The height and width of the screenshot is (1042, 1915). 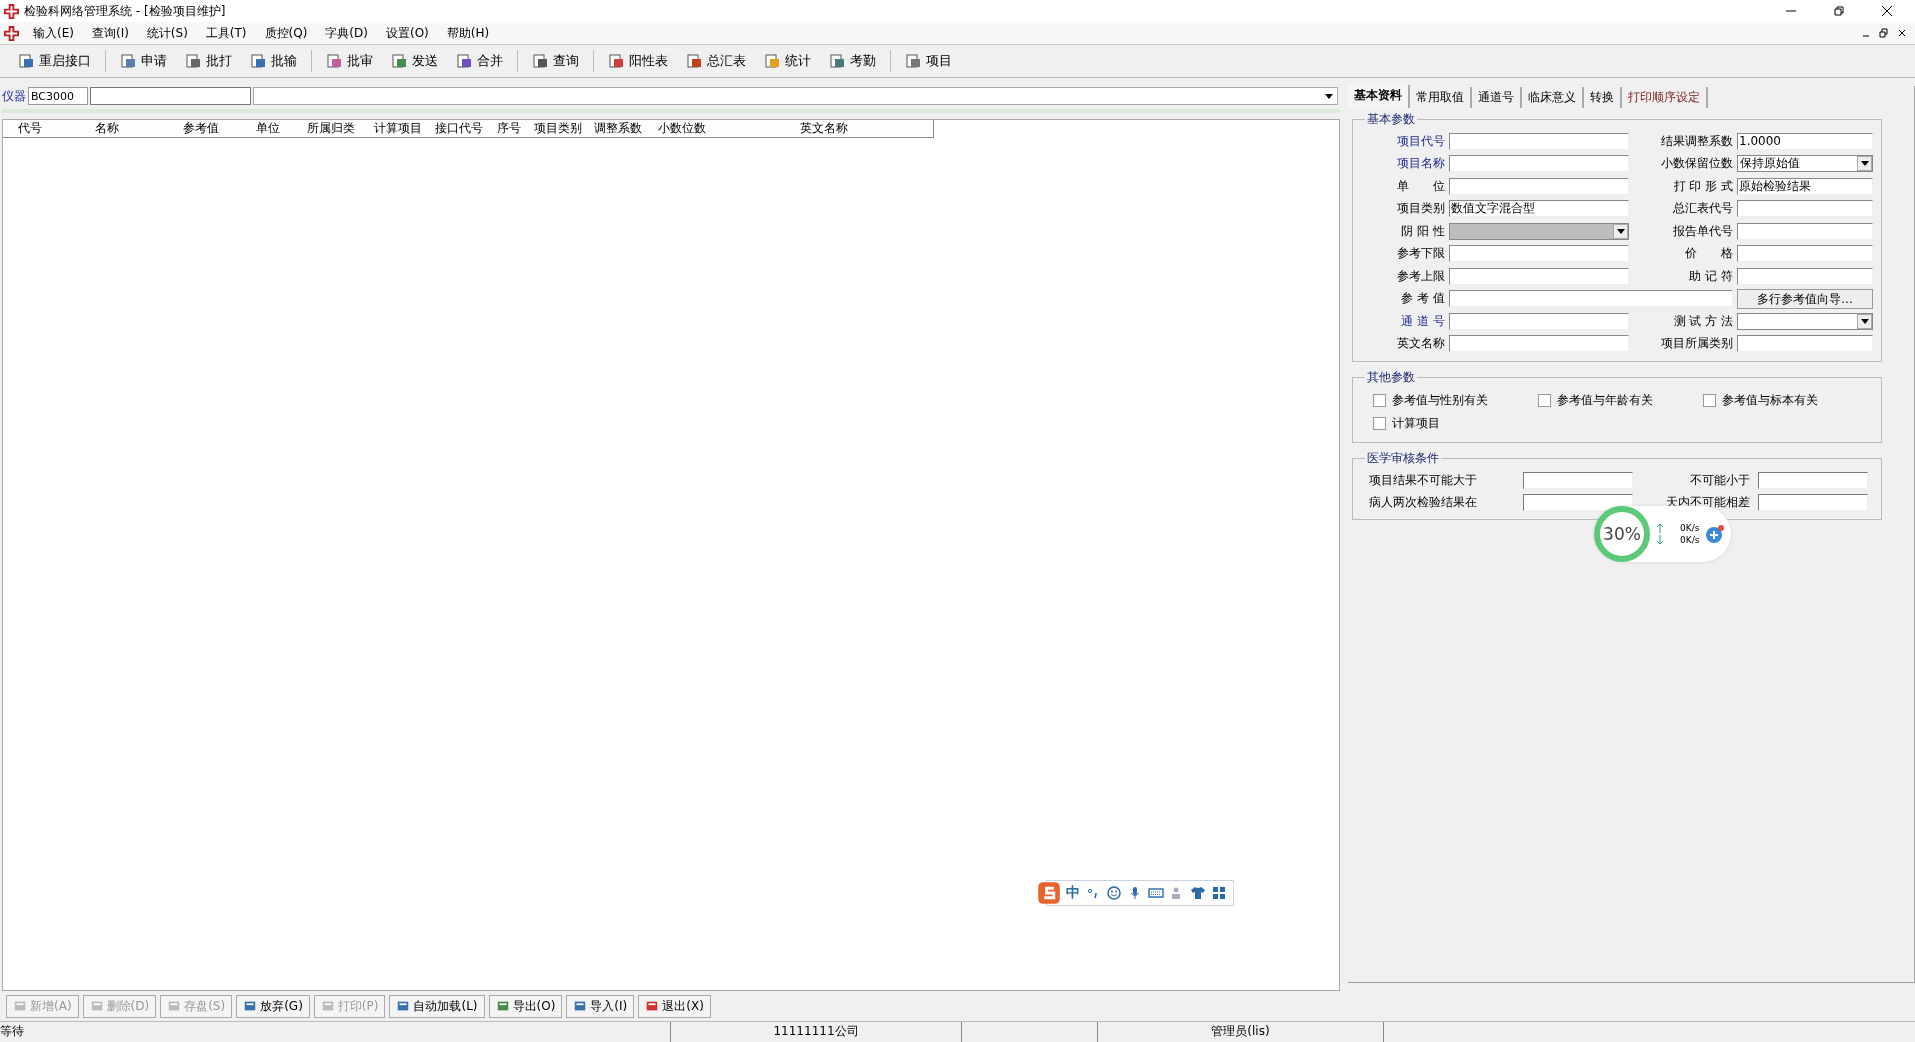 What do you see at coordinates (268, 128) in the screenshot?
I see `column-header: 单位` at bounding box center [268, 128].